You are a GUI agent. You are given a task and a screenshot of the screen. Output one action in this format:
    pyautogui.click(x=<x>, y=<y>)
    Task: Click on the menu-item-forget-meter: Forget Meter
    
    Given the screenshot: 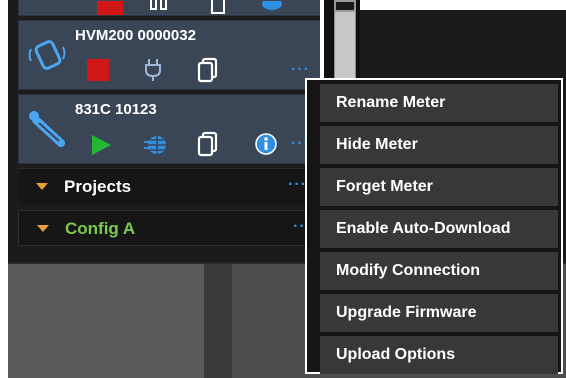 What is the action you would take?
    pyautogui.click(x=439, y=187)
    